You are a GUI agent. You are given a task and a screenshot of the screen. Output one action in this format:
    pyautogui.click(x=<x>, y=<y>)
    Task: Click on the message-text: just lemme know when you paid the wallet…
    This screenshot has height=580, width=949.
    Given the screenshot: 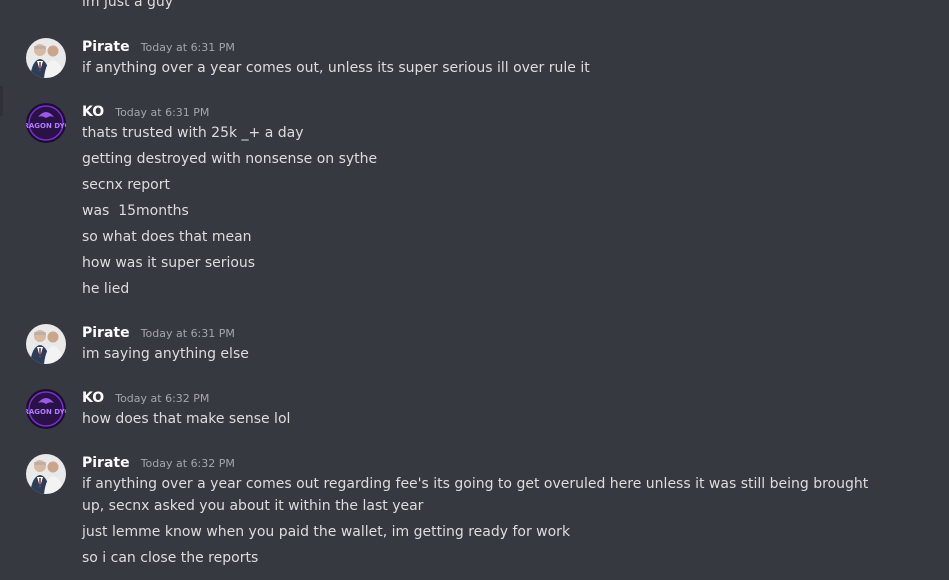 What is the action you would take?
    pyautogui.click(x=326, y=532)
    